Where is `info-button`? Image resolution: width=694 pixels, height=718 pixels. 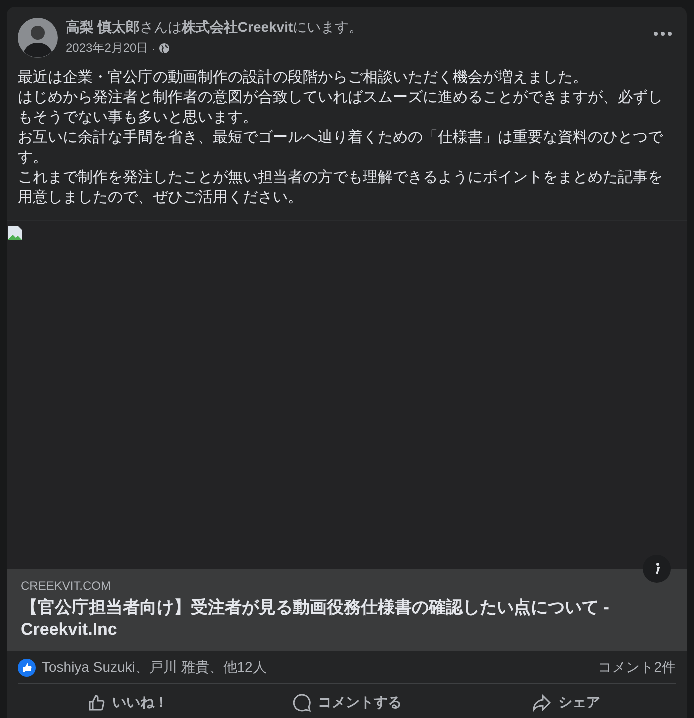
info-button is located at coordinates (657, 569).